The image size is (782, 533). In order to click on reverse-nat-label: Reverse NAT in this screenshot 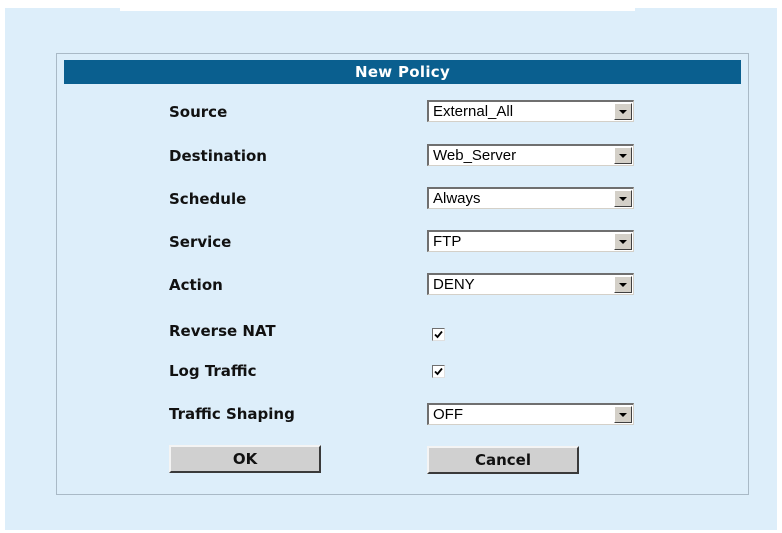, I will do `click(222, 331)`.